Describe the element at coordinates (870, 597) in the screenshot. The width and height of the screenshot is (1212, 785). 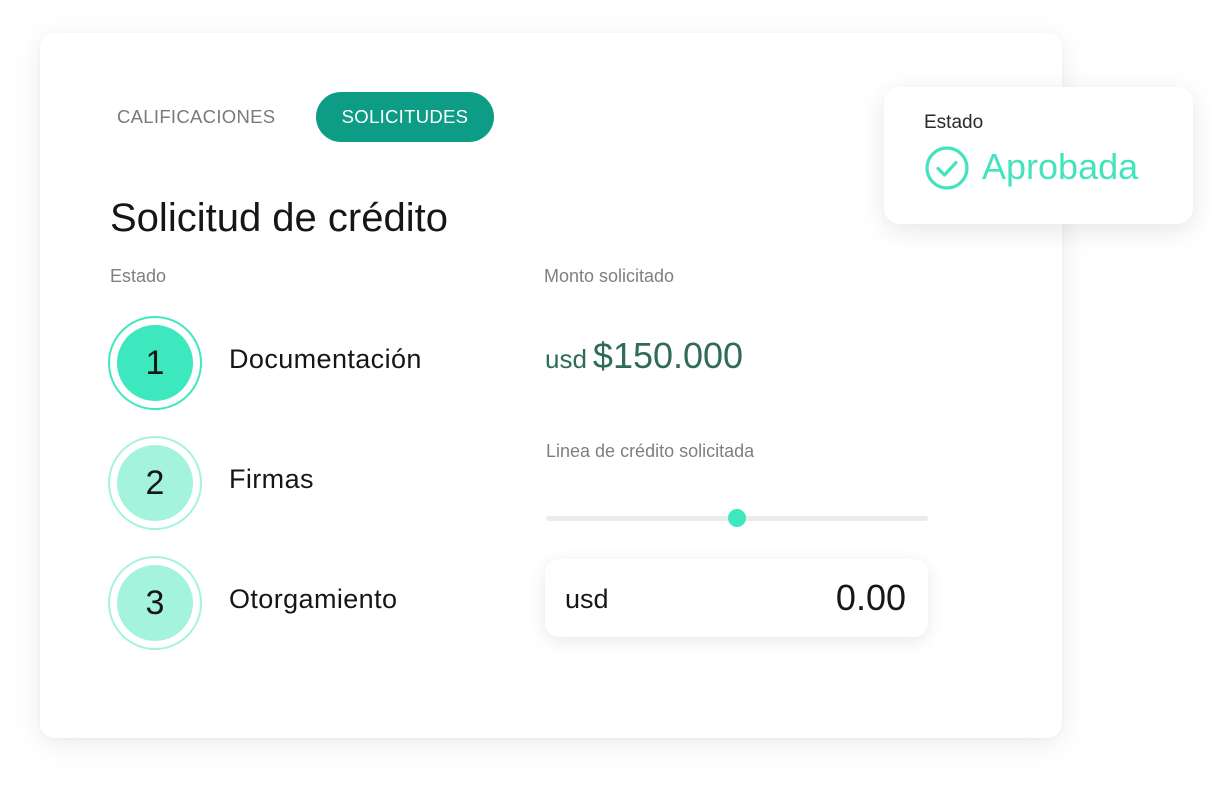
I see `credit-line-value: 0.00` at that location.